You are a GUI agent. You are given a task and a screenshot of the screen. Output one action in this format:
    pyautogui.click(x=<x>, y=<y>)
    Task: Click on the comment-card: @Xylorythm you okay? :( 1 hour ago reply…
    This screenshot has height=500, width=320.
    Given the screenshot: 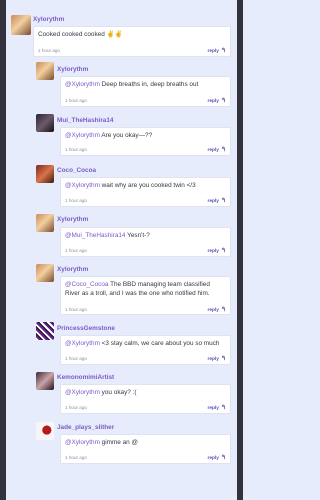 What is the action you would take?
    pyautogui.click(x=145, y=399)
    